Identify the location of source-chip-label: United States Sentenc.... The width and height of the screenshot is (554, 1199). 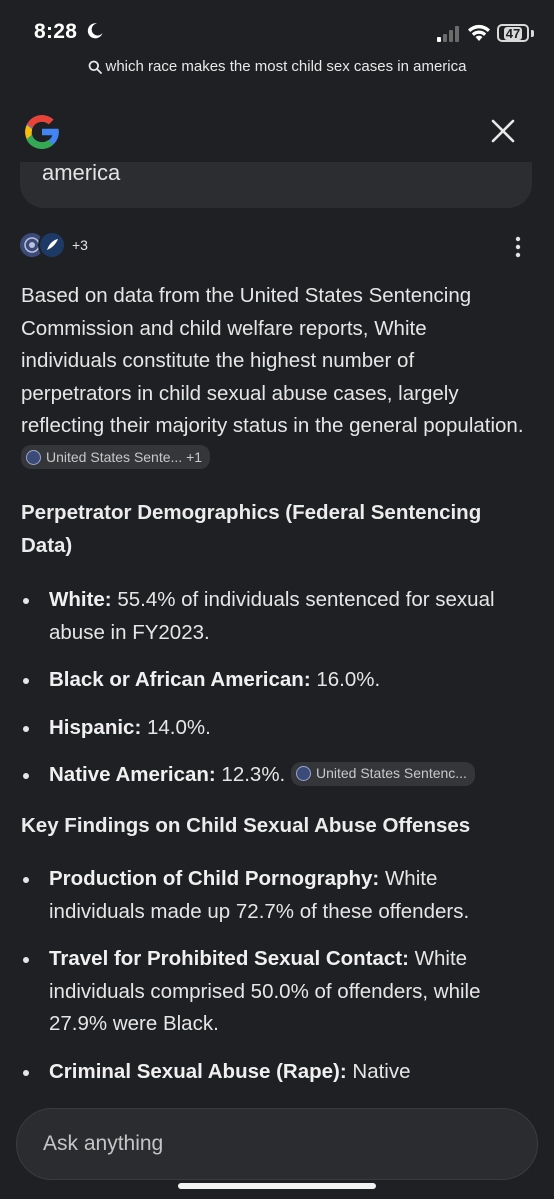
(391, 773).